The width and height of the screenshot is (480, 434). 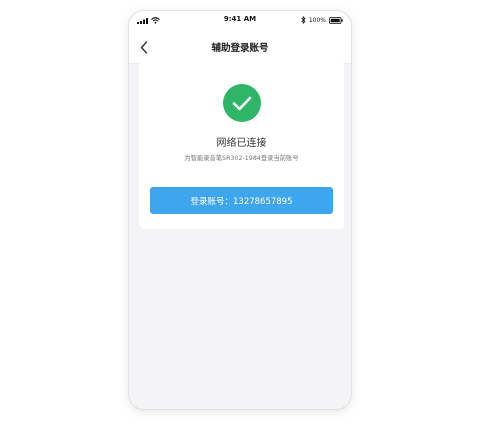 I want to click on battery-label: 100%, so click(x=317, y=20).